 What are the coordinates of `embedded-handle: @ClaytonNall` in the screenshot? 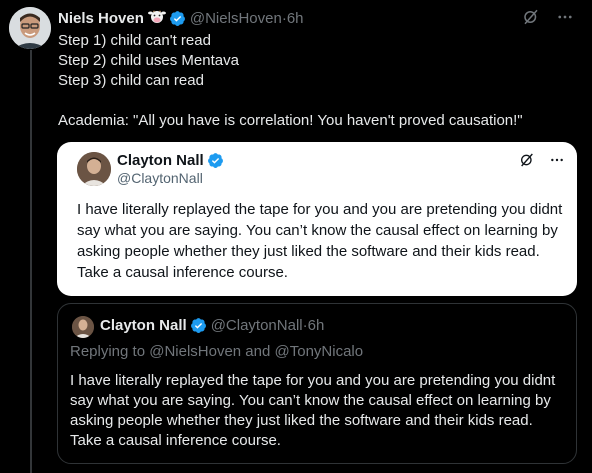 It's located at (256, 325).